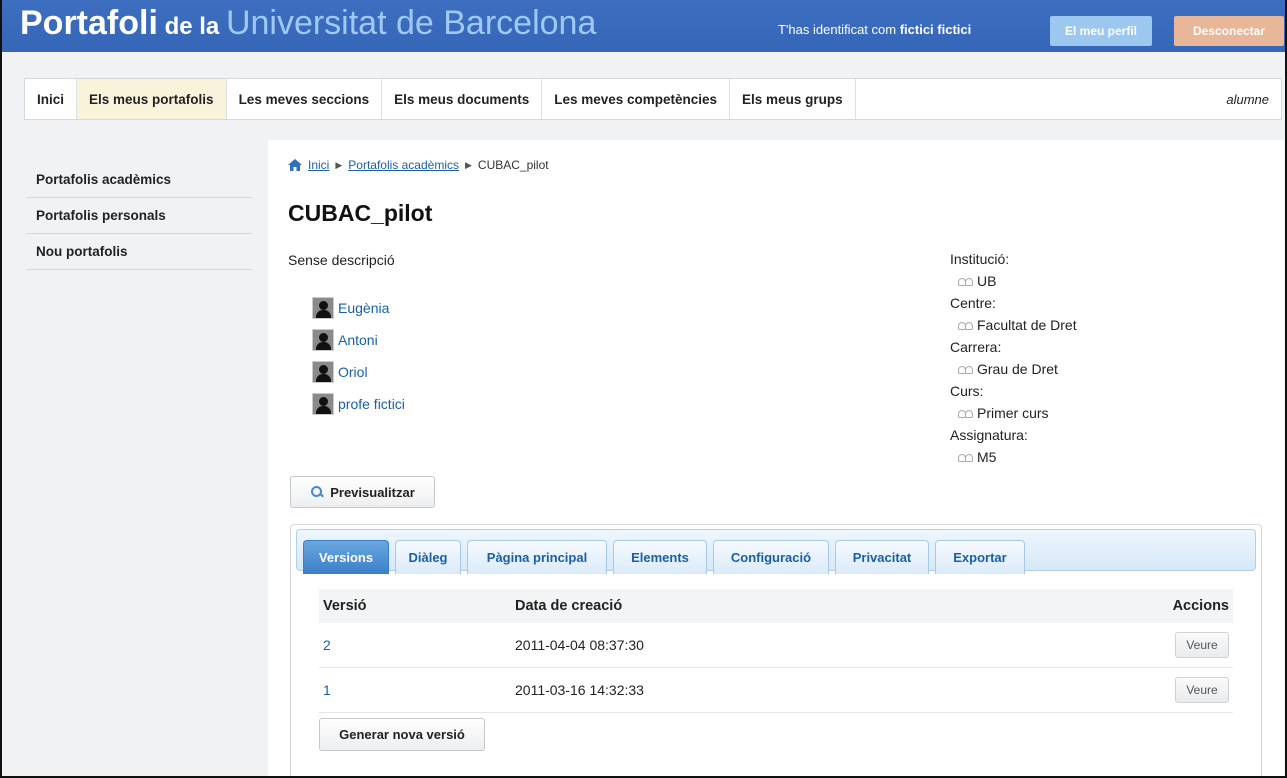  Describe the element at coordinates (579, 690) in the screenshot. I see `created-cell: 2011-03-16 14:32:33` at that location.